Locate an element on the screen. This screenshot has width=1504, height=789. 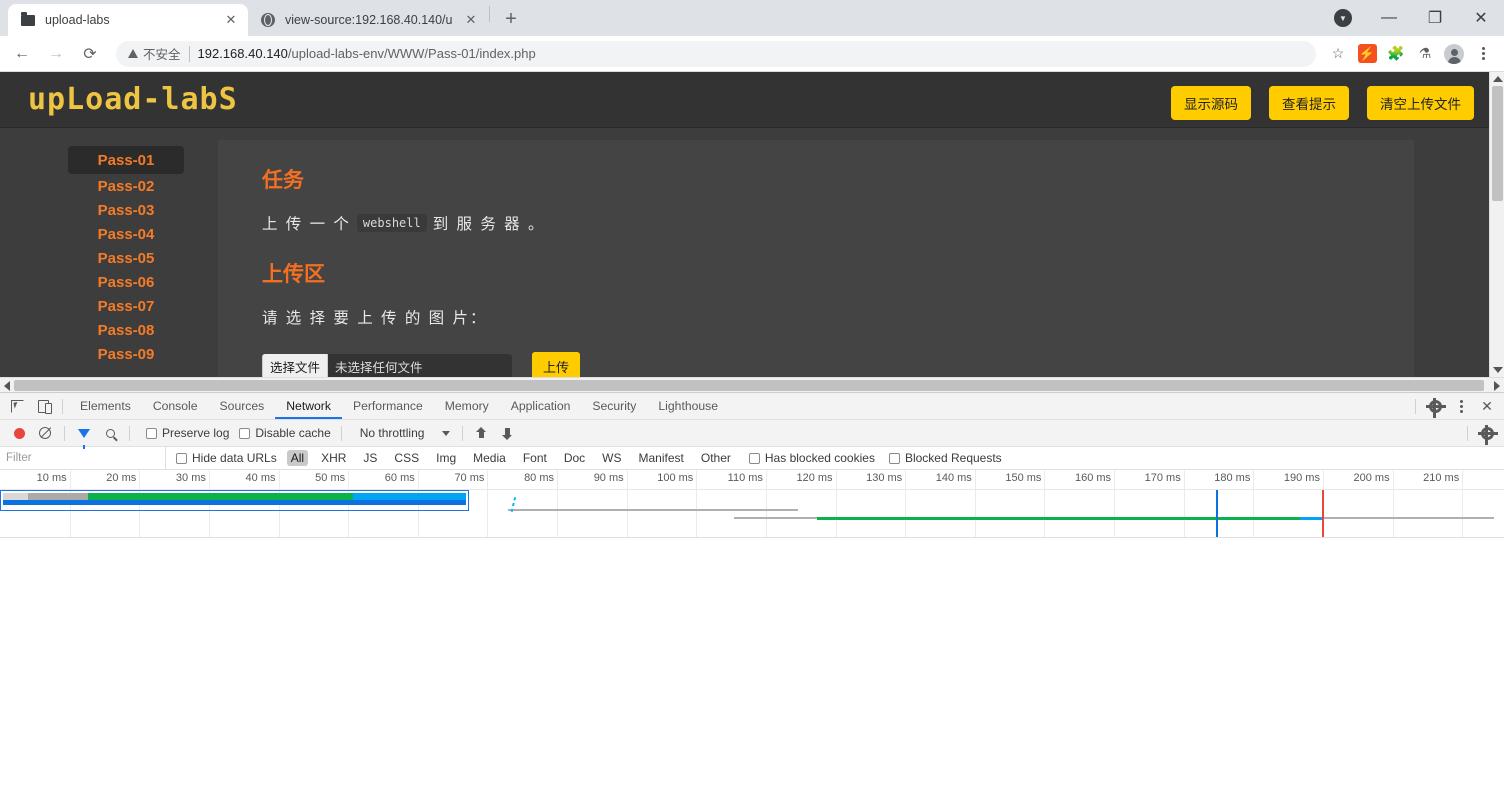
blocked-requests-checkbox: Blocked Requests is located at coordinates (945, 458).